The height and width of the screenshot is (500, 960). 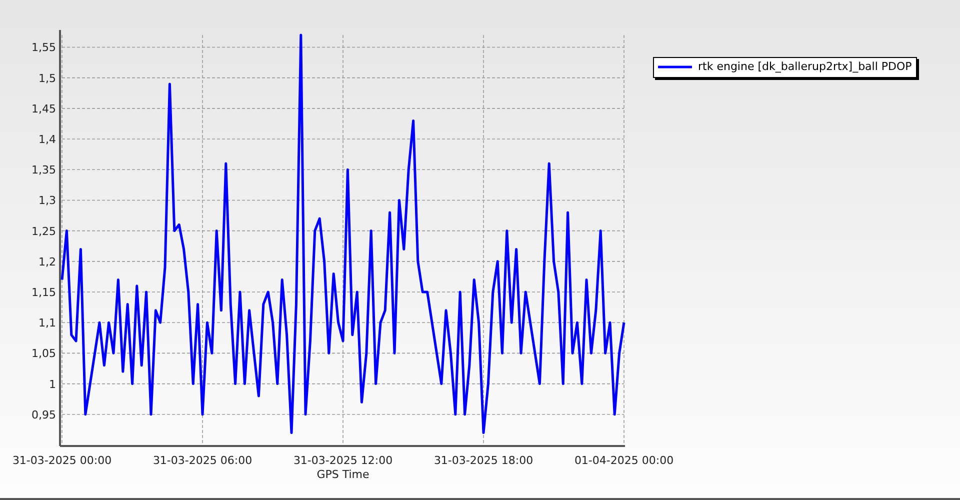 I want to click on y-tick-label: 1, so click(x=52, y=384).